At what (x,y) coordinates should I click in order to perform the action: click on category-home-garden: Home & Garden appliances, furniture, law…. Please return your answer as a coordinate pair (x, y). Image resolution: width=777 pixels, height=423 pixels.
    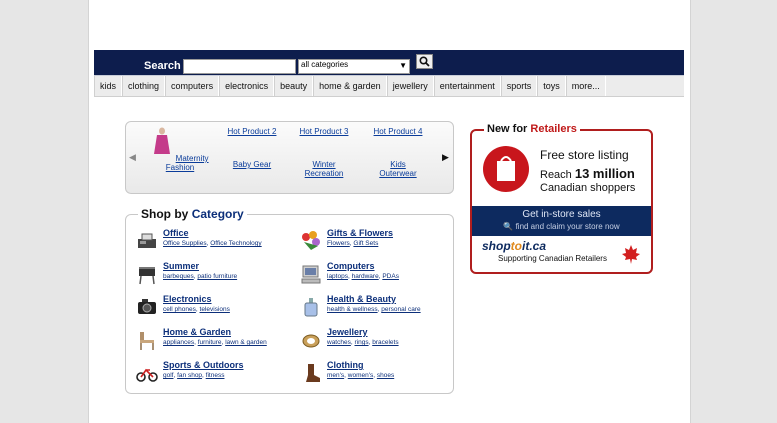
    Looking at the image, I should click on (216, 342).